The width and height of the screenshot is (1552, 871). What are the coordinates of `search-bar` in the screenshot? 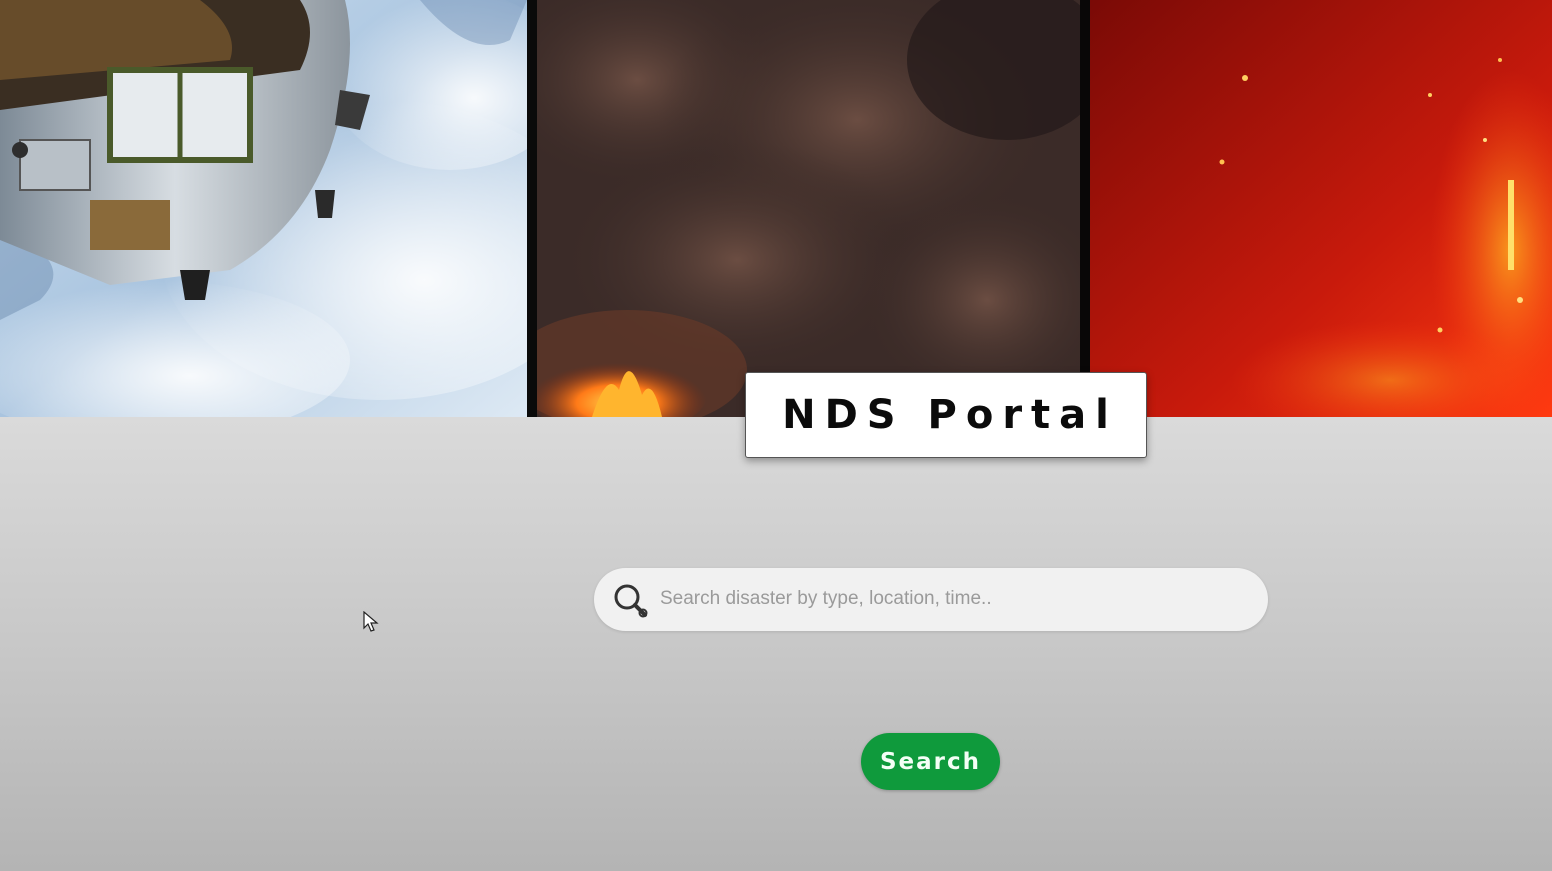 It's located at (931, 599).